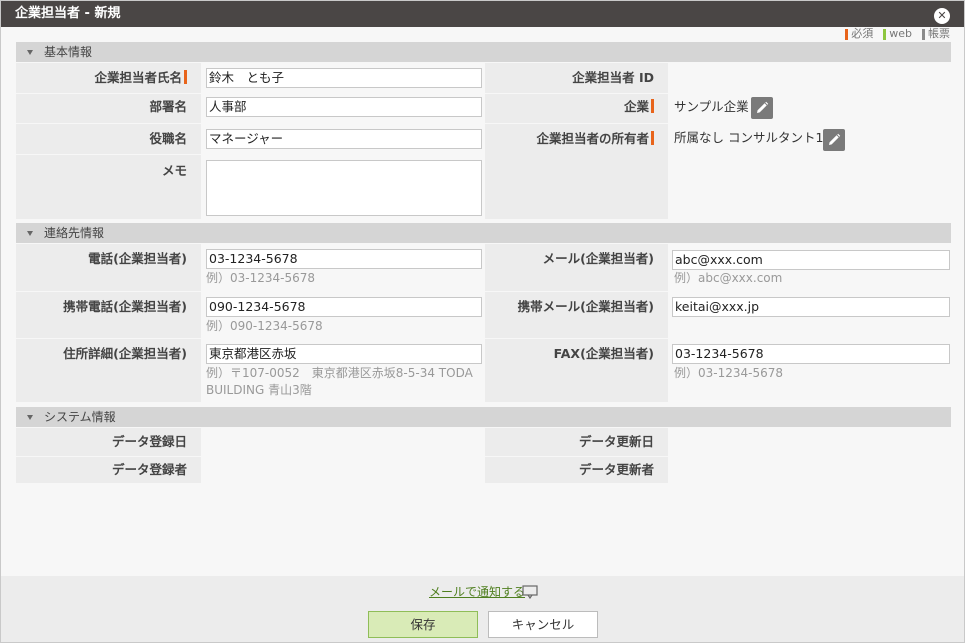 This screenshot has height=643, width=965. I want to click on memo-label: メモ, so click(108, 171).